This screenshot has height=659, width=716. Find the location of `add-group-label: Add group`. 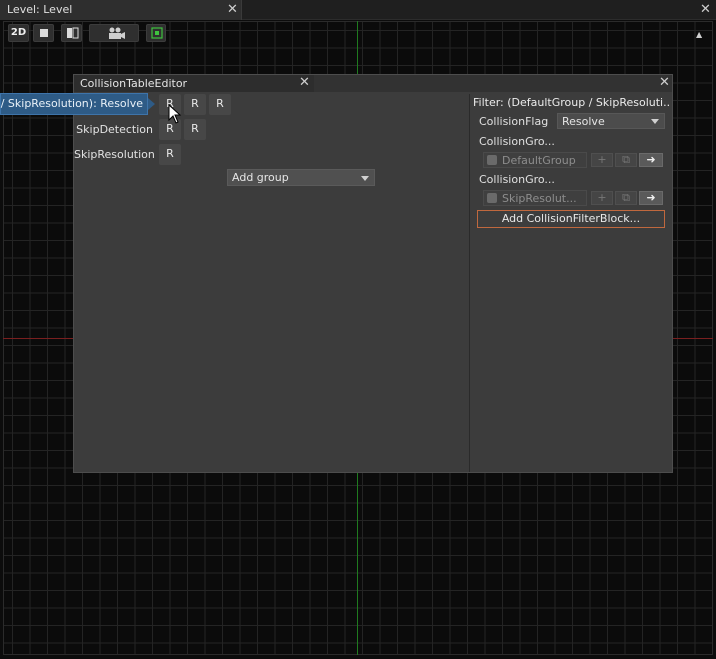

add-group-label: Add group is located at coordinates (260, 177).